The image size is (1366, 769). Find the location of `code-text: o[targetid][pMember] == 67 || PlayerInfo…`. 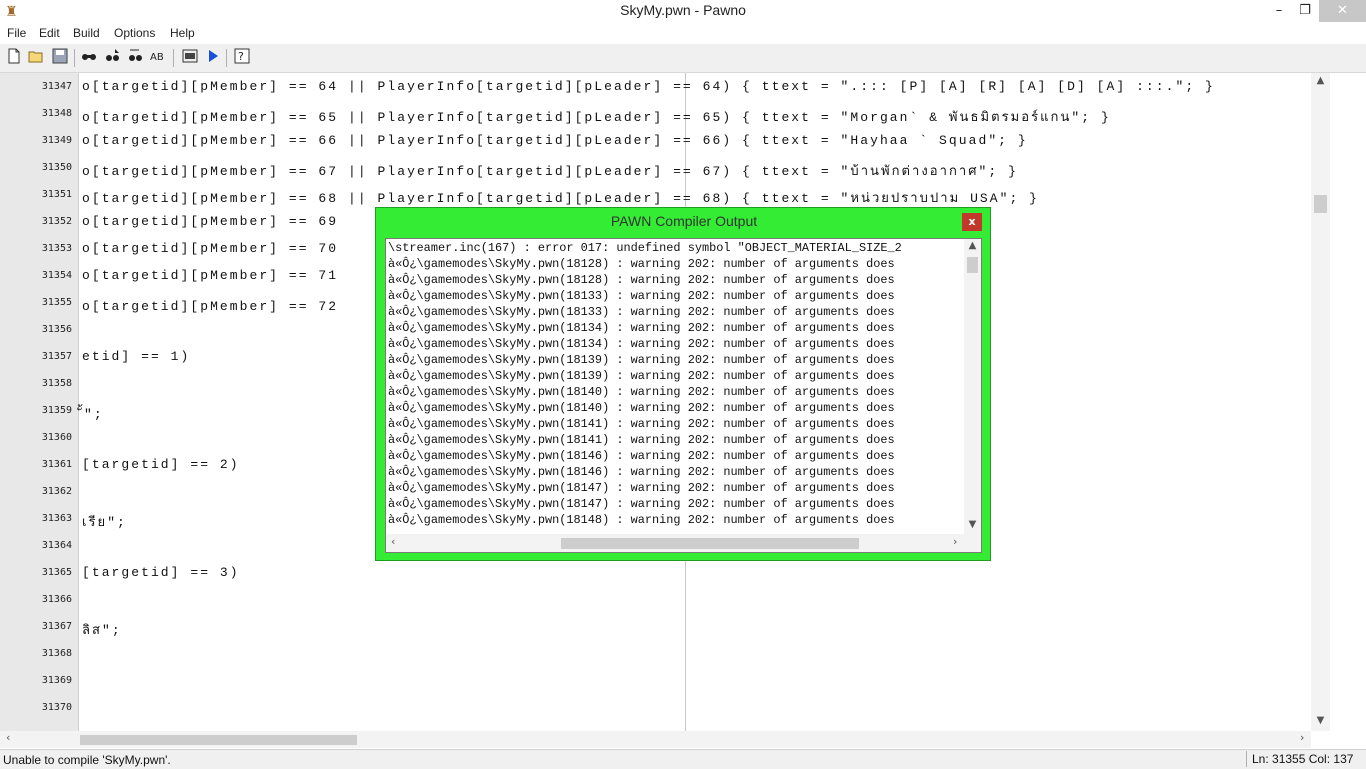

code-text: o[targetid][pMember] == 67 || PlayerInfo… is located at coordinates (550, 170).